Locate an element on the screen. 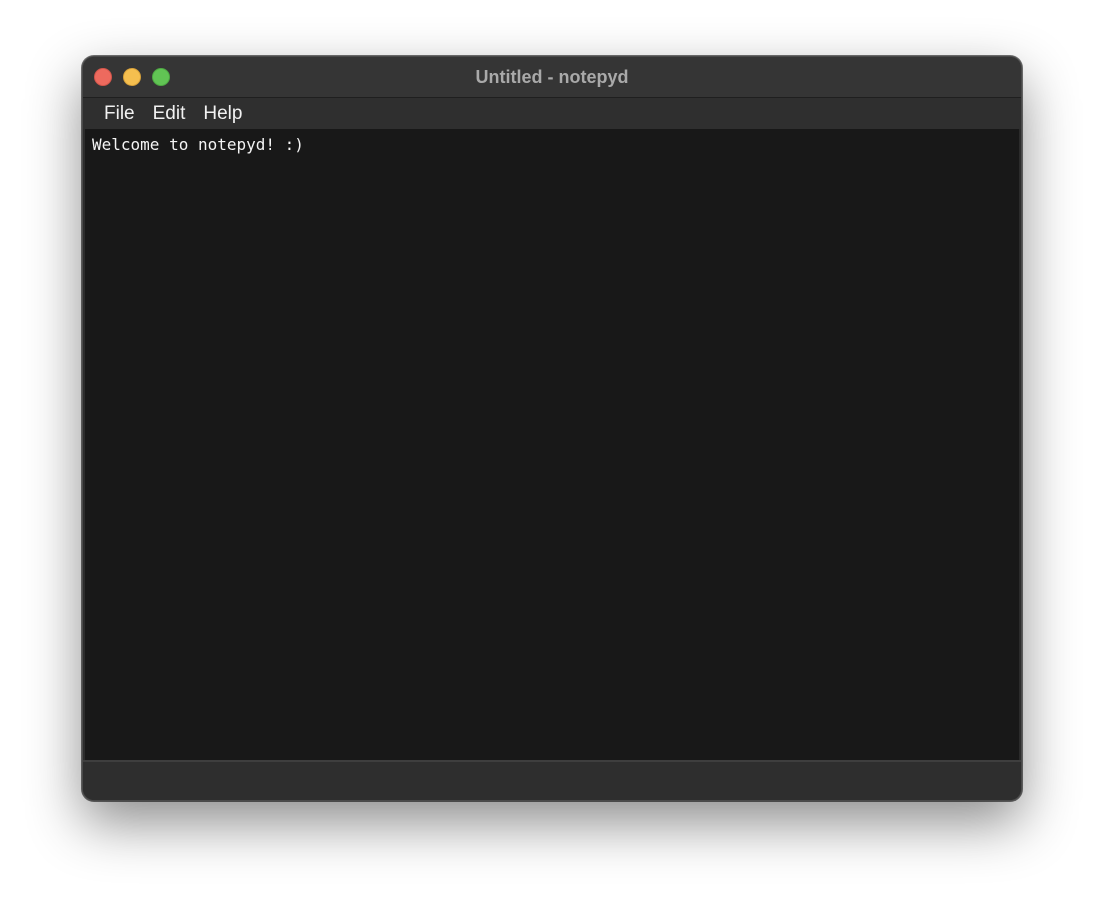 This screenshot has height=910, width=1104. window-title: Untitled - notepyd is located at coordinates (552, 77).